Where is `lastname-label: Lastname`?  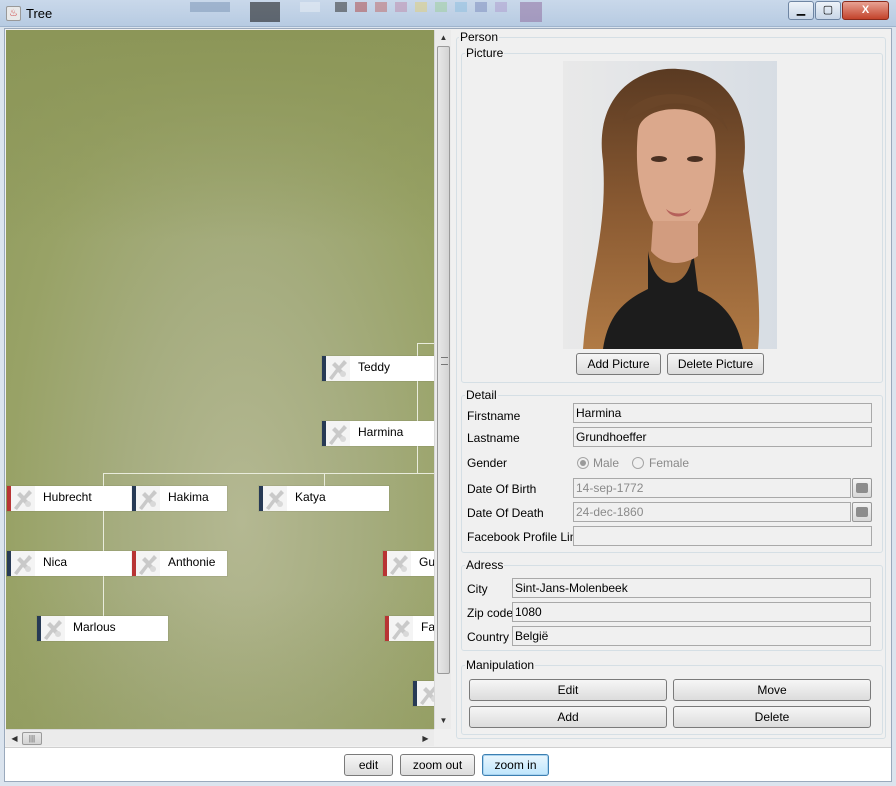
lastname-label: Lastname is located at coordinates (493, 438).